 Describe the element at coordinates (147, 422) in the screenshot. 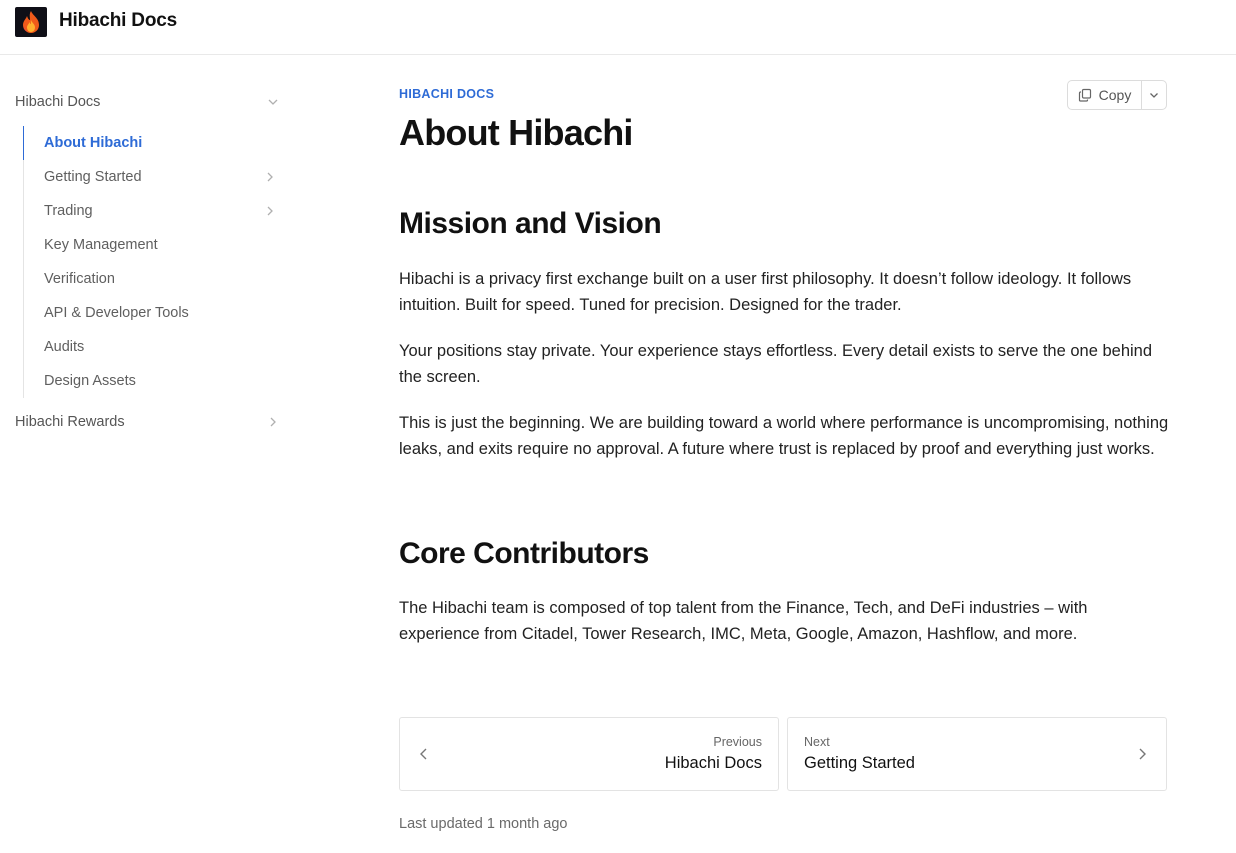

I see `sidebar-item-hibachi-rewards: Hibachi Rewards` at that location.